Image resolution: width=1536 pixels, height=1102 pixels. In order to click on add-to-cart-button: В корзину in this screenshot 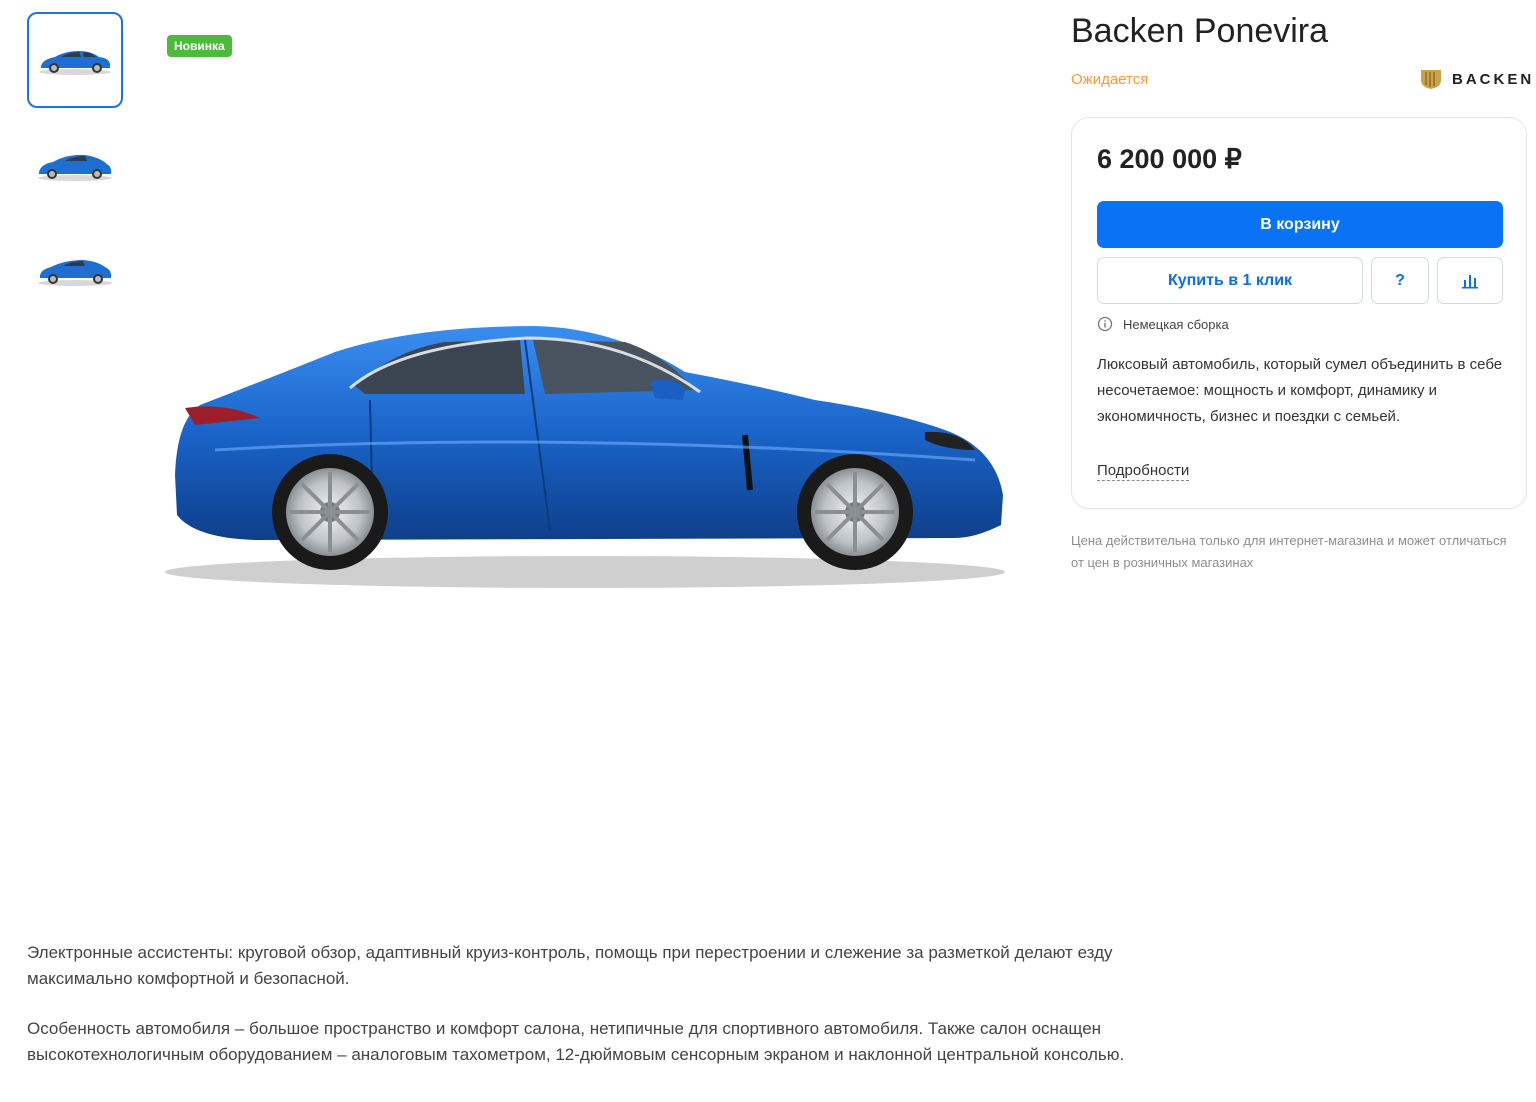, I will do `click(1300, 224)`.